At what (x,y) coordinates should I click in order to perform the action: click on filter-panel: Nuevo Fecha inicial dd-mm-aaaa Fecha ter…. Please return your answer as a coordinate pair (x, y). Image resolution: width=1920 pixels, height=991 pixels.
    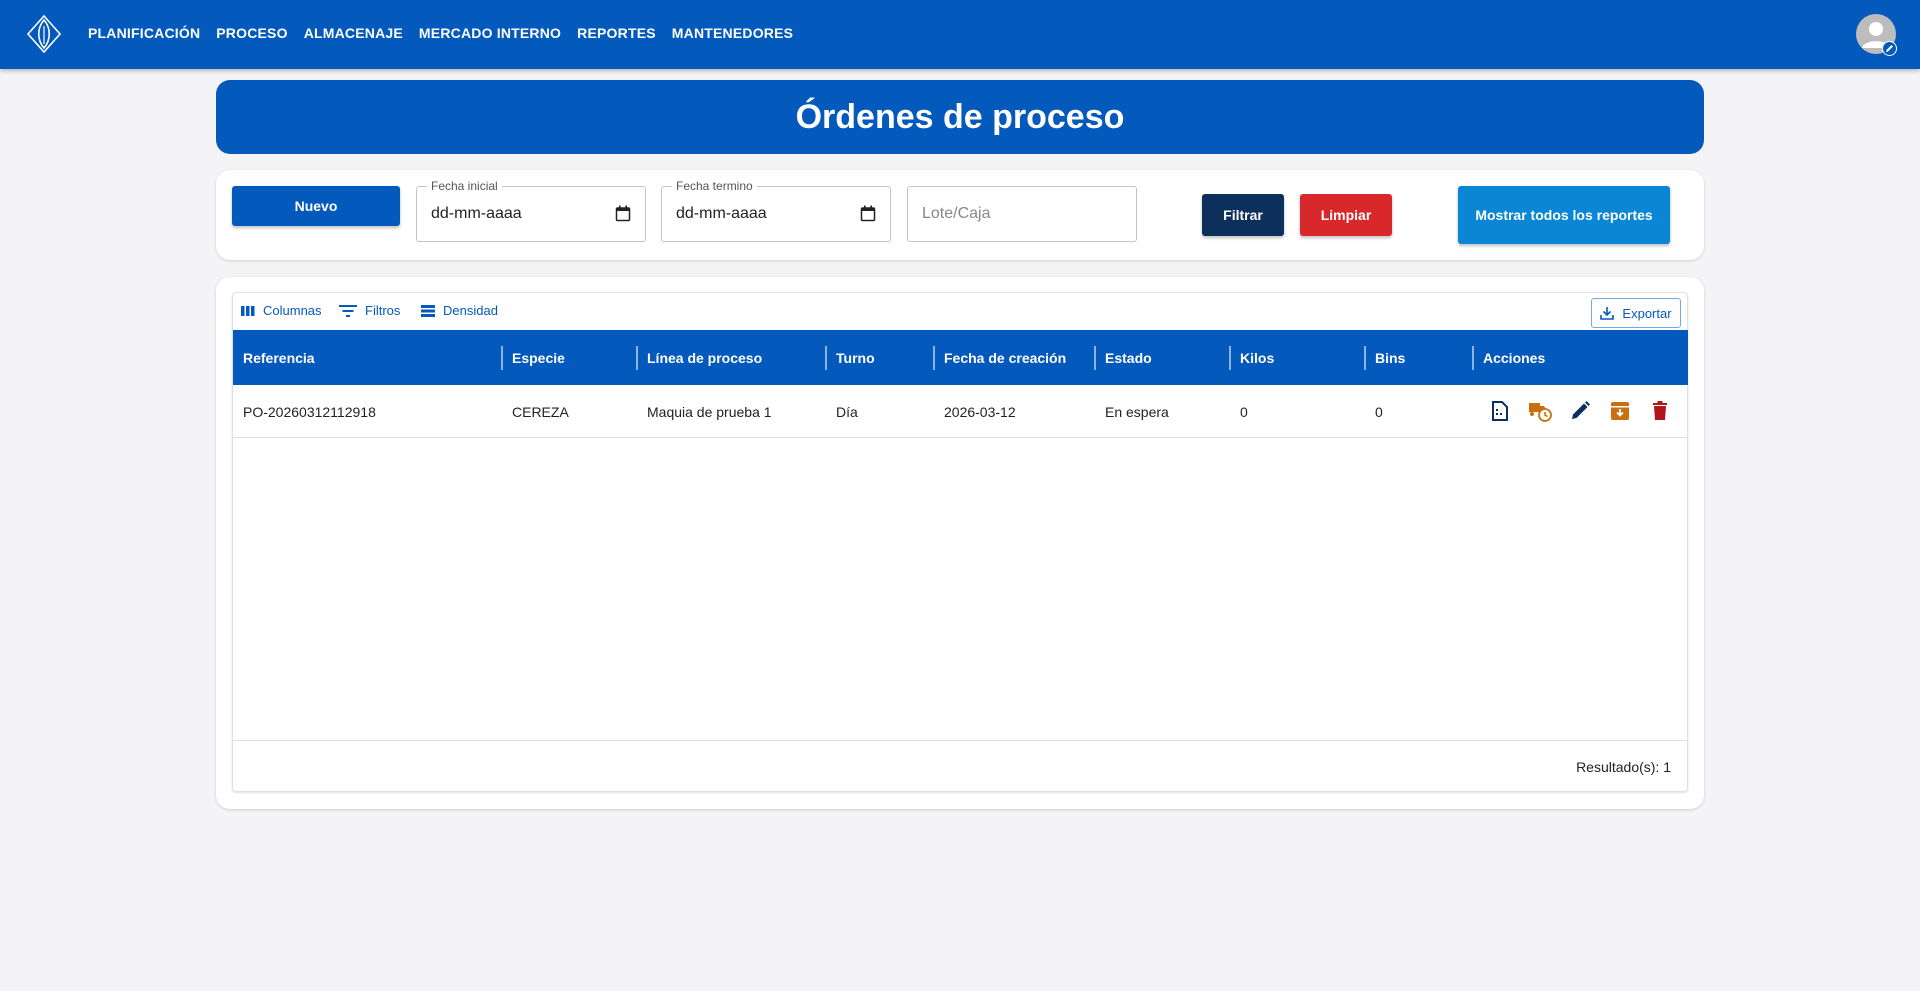
    Looking at the image, I should click on (960, 215).